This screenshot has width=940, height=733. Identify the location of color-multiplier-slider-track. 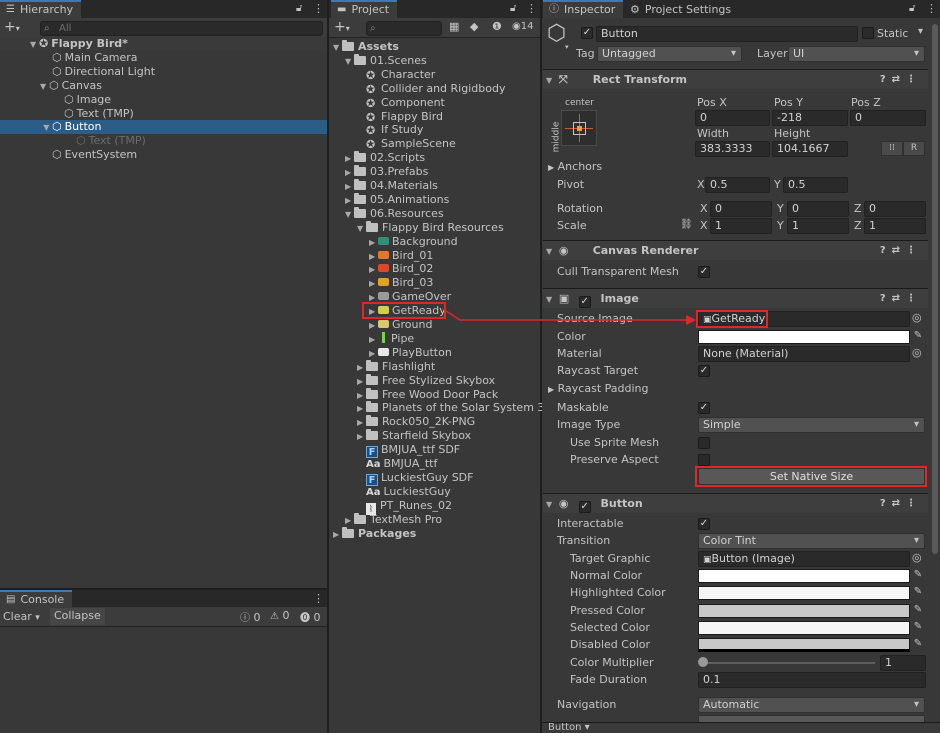
(788, 663).